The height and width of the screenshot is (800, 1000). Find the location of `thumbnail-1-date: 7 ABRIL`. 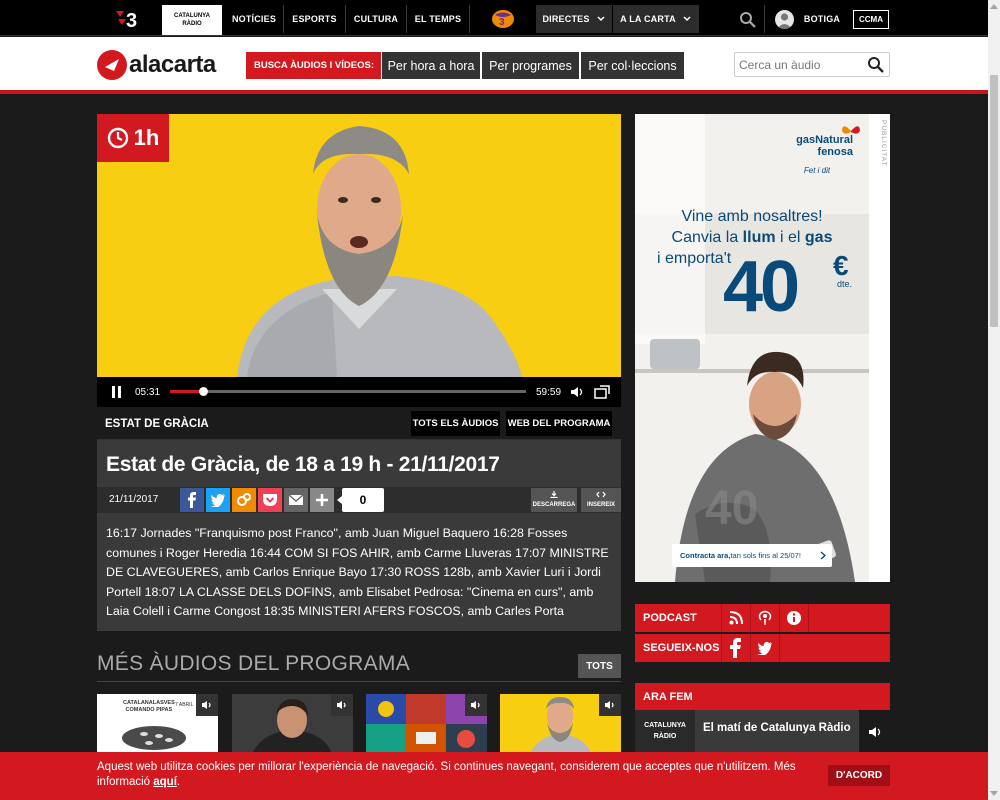

thumbnail-1-date: 7 ABRIL is located at coordinates (184, 705).